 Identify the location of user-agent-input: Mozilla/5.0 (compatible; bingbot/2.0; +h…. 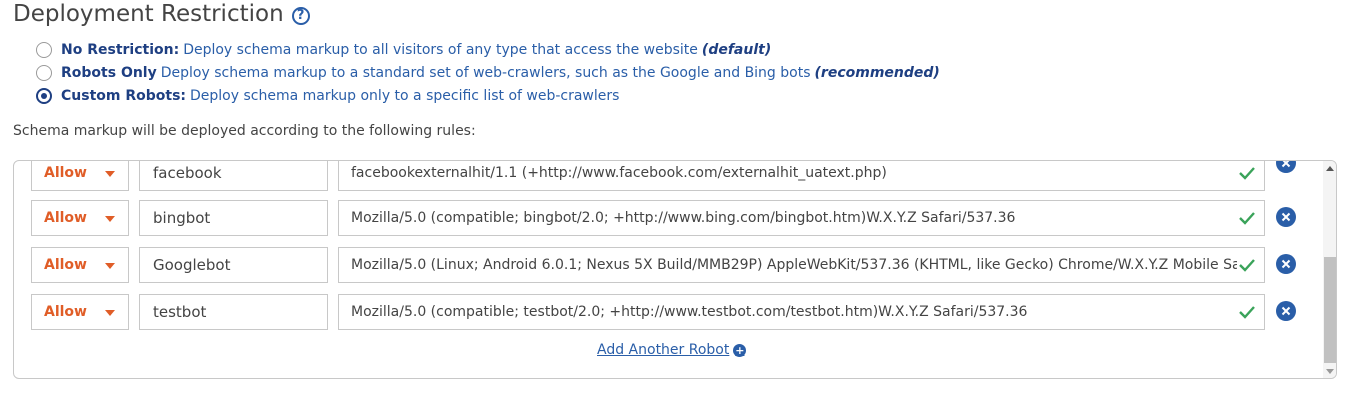
(801, 218).